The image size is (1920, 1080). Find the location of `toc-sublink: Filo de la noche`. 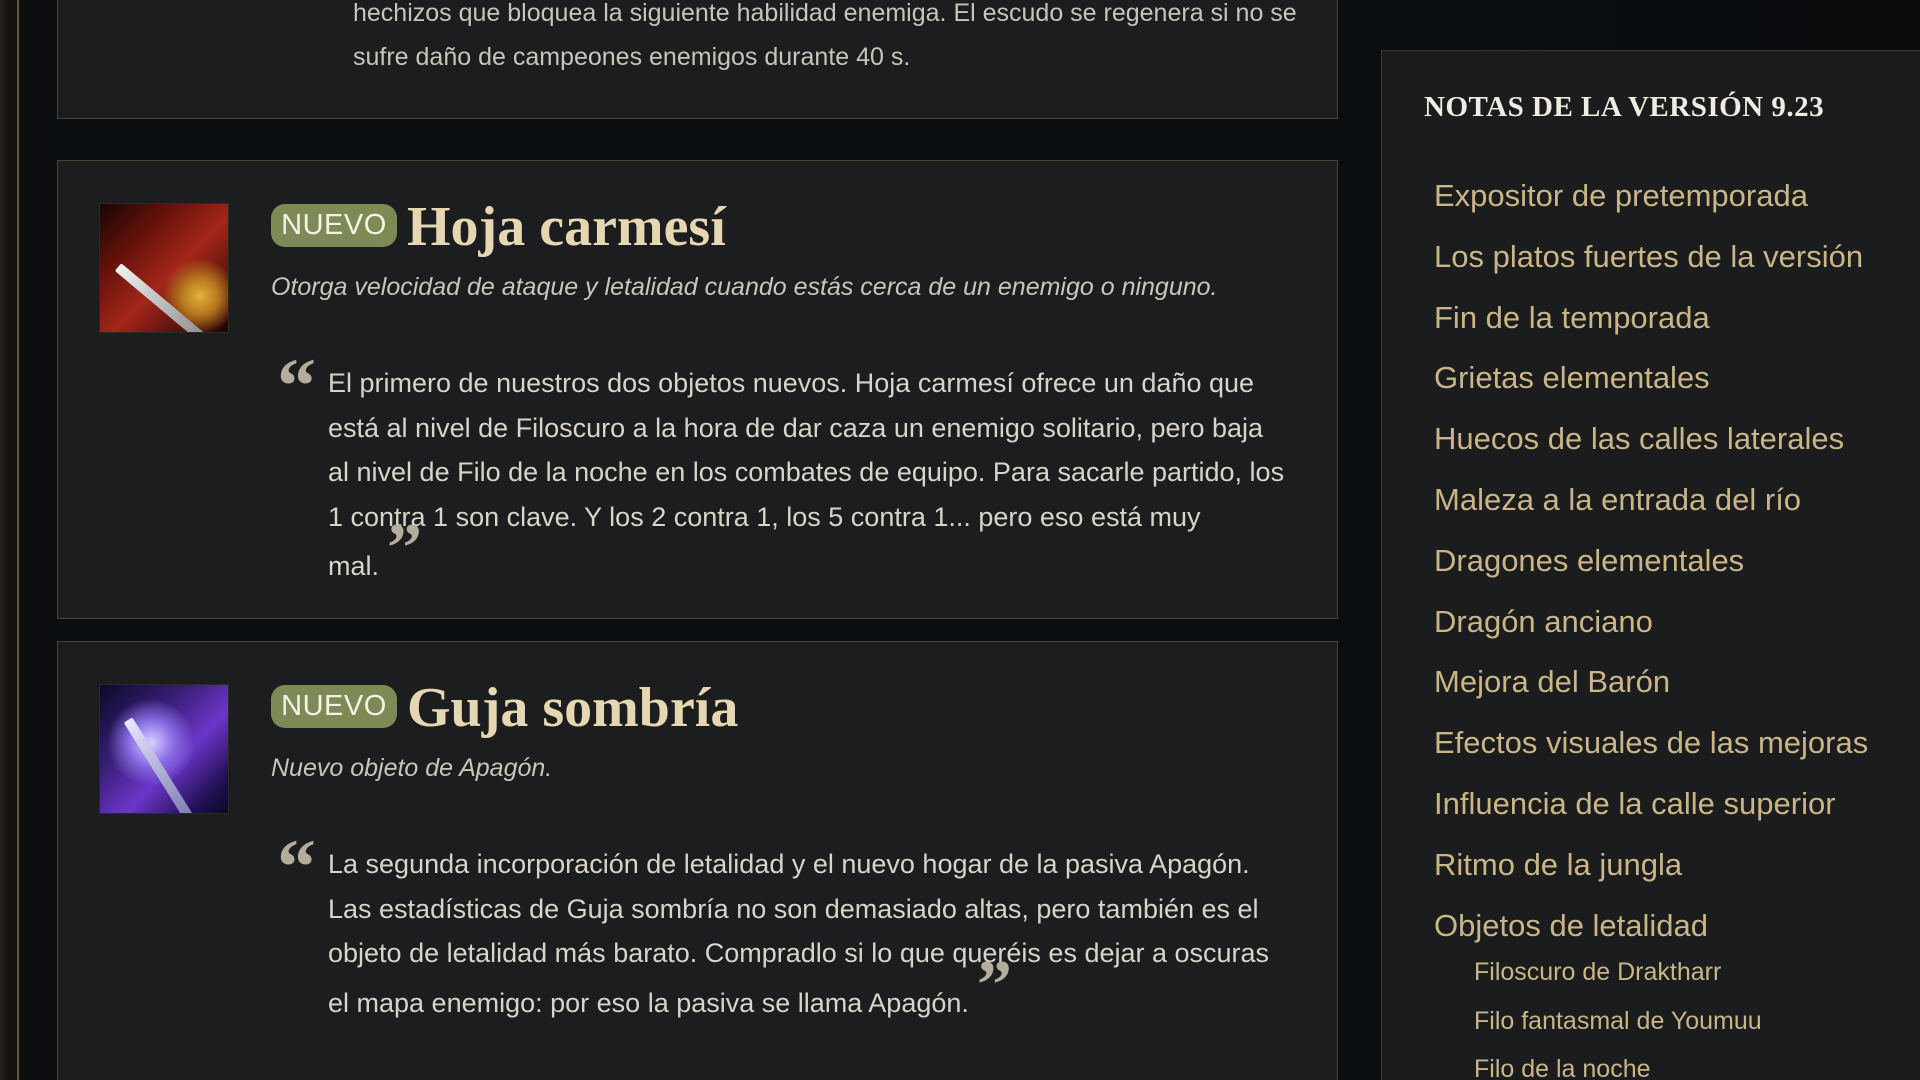

toc-sublink: Filo de la noche is located at coordinates (1618, 1062).